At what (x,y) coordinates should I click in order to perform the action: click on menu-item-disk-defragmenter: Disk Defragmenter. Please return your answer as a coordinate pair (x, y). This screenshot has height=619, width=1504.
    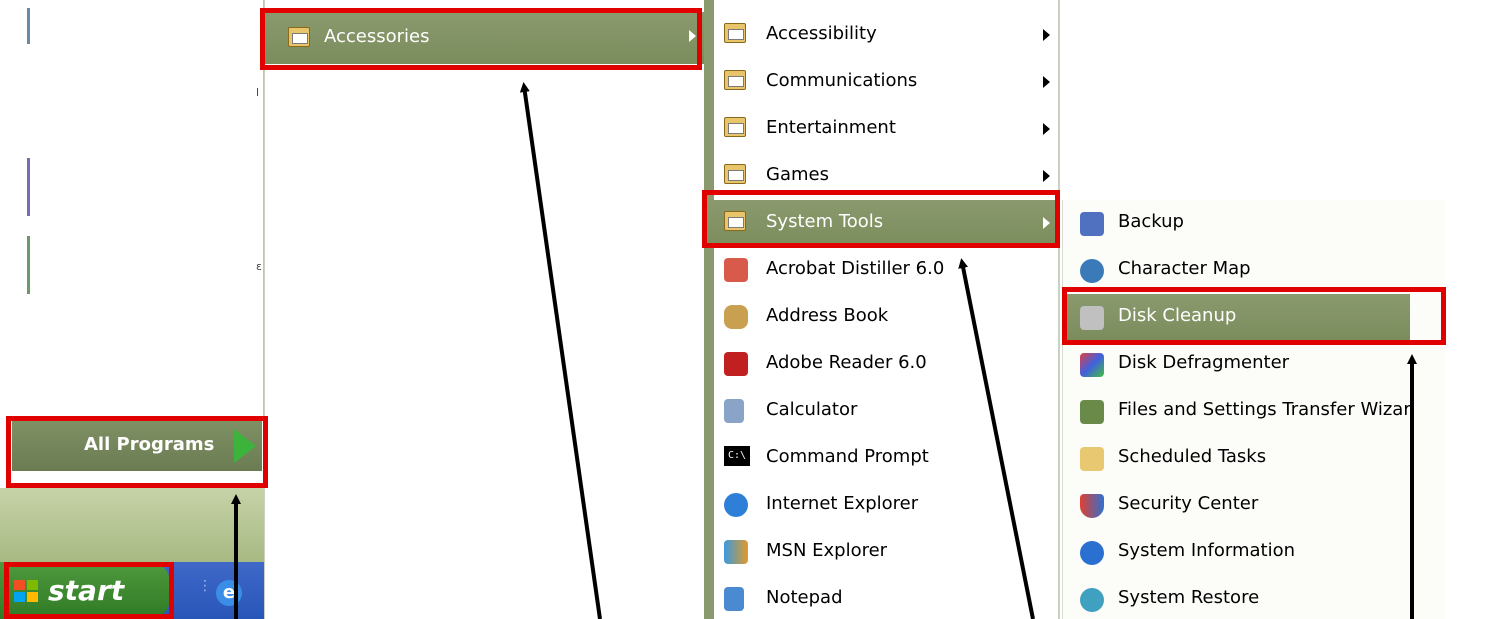
    Looking at the image, I should click on (1236, 364).